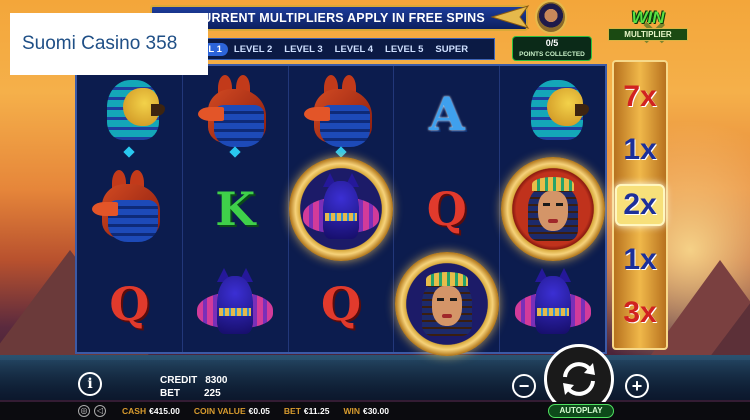 This screenshot has width=750, height=420. Describe the element at coordinates (303, 49) in the screenshot. I see `level-3-tab: LEVEL 3` at that location.